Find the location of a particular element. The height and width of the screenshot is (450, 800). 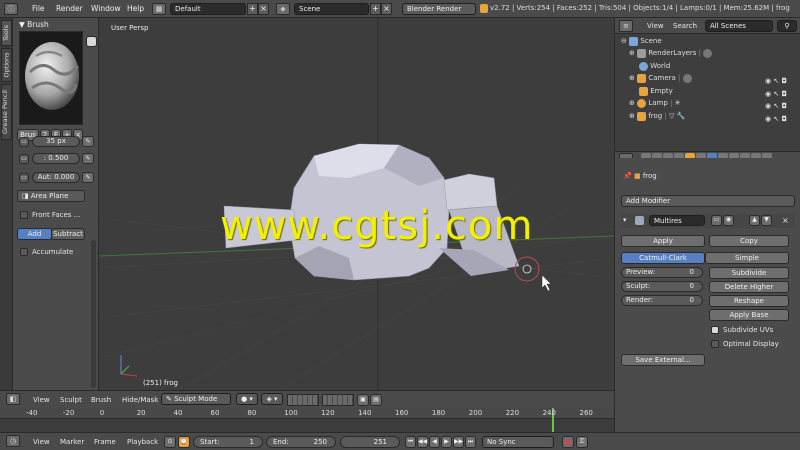

shading-dropdown: ● ▾ is located at coordinates (247, 399).